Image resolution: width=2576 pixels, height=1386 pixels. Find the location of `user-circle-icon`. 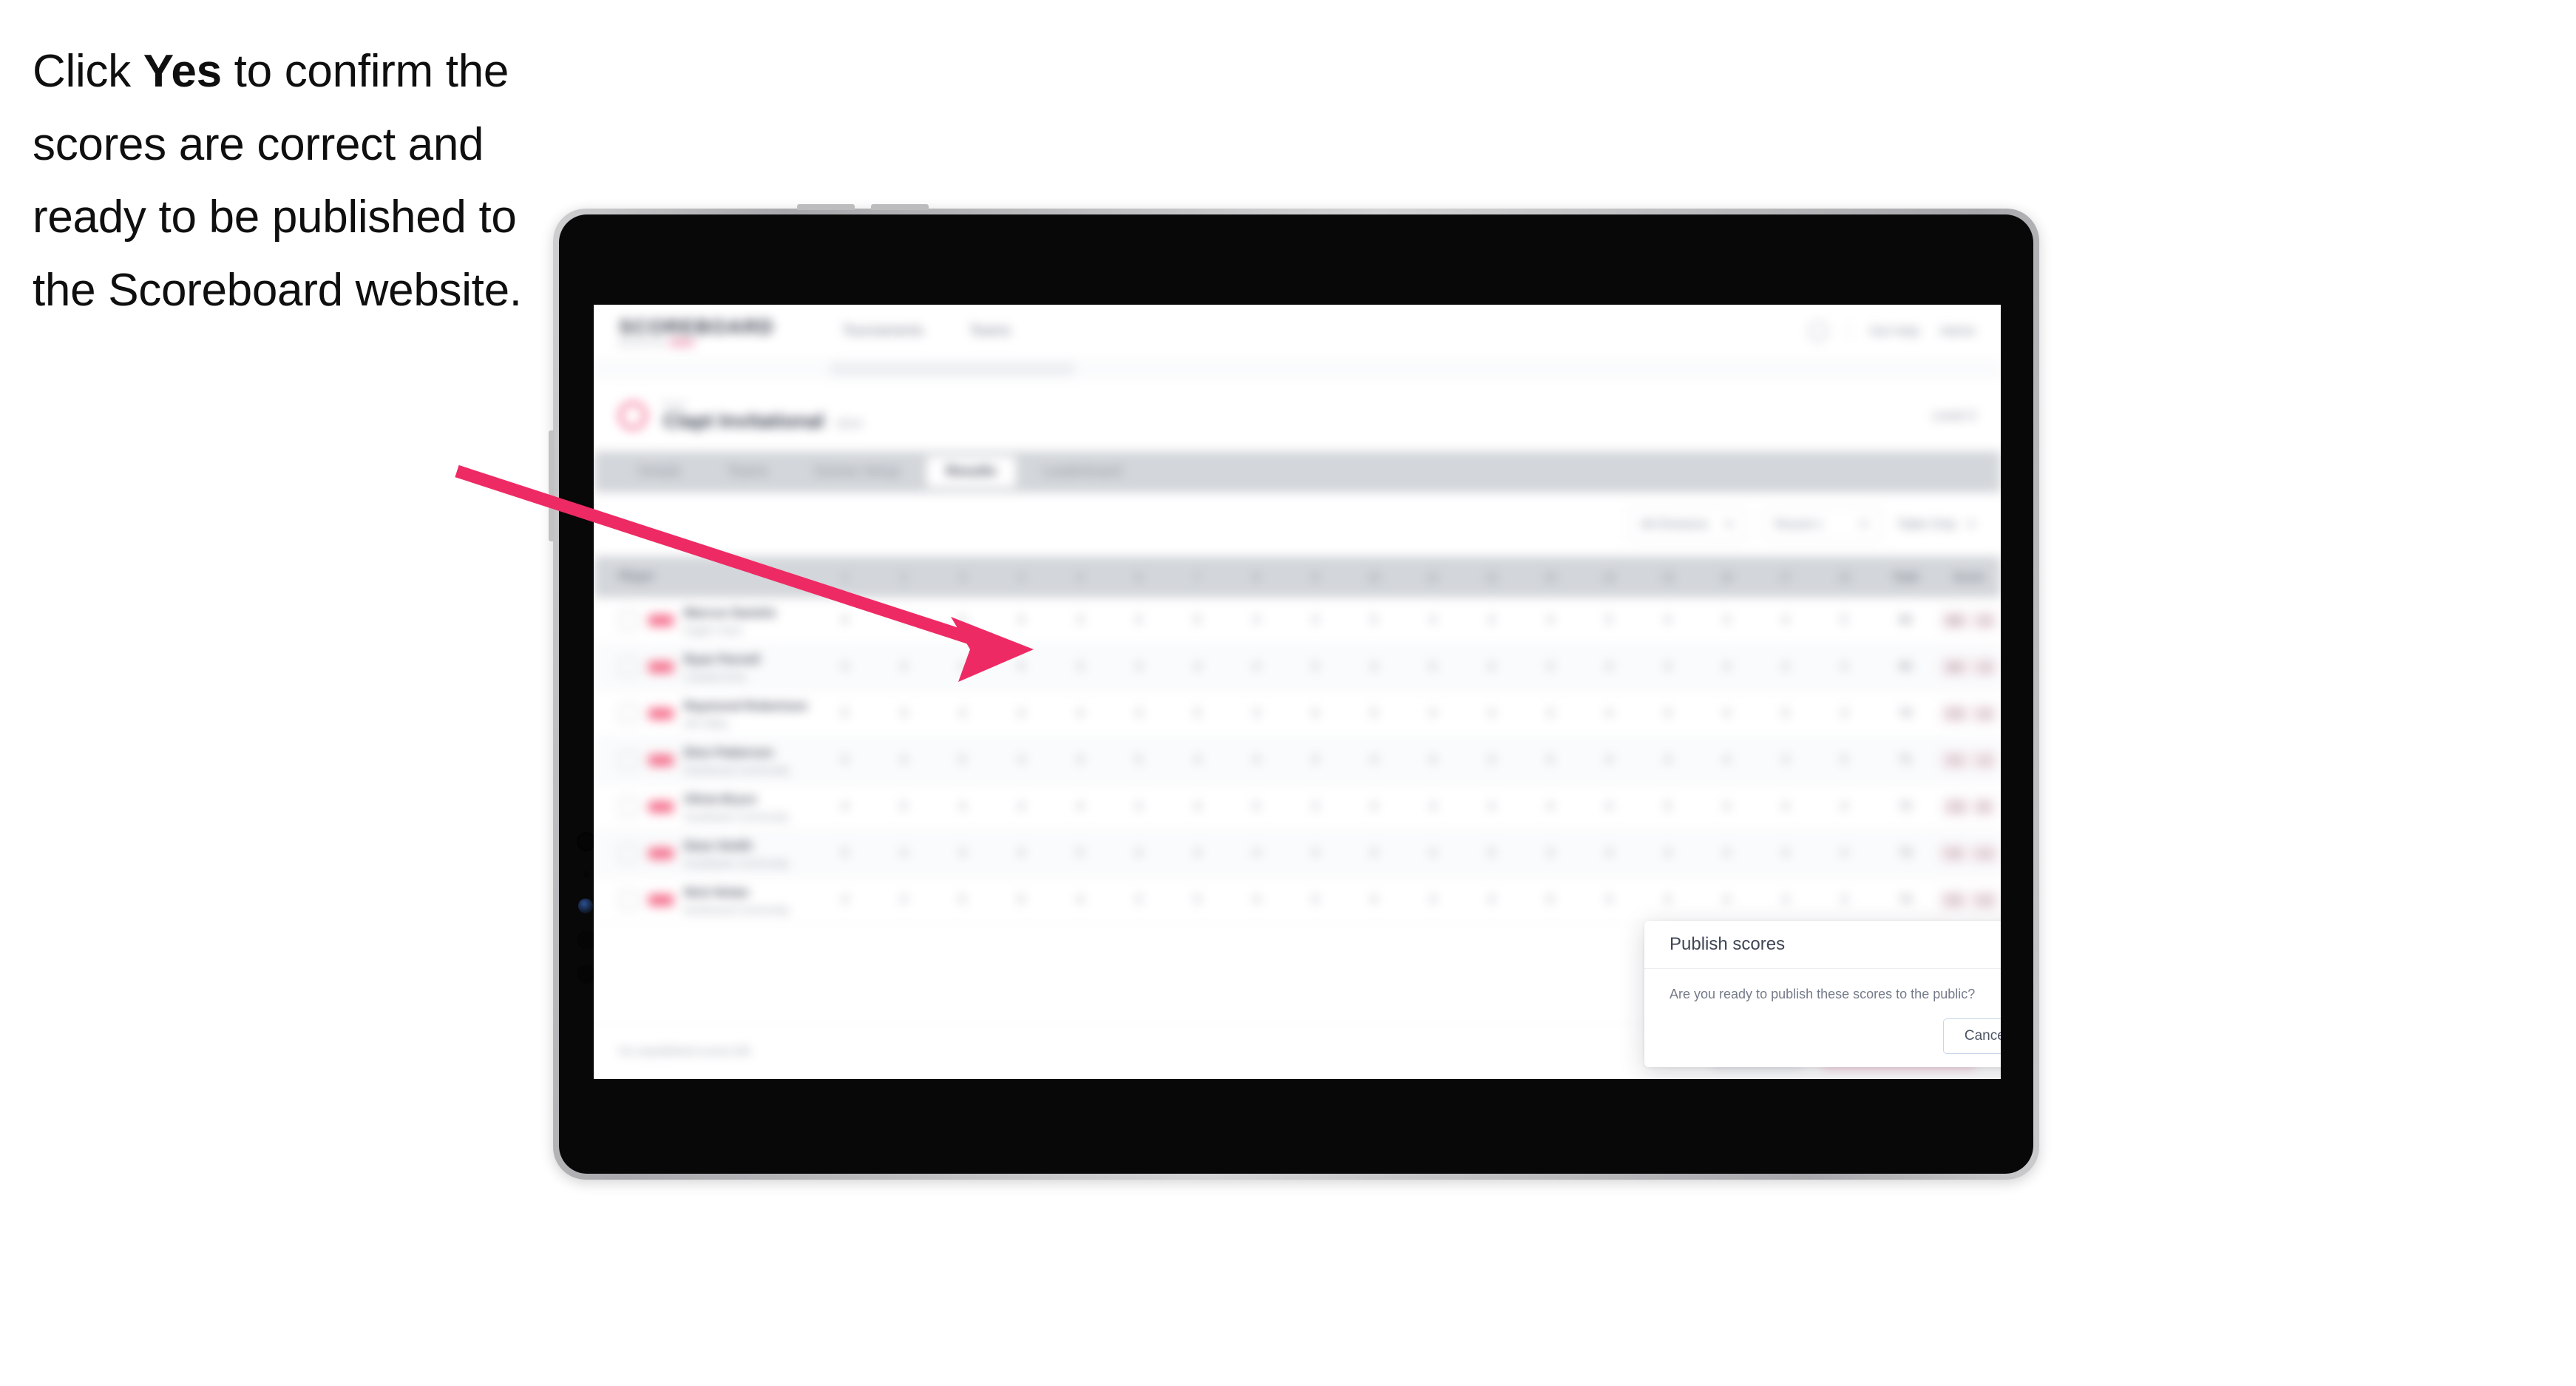

user-circle-icon is located at coordinates (1818, 331).